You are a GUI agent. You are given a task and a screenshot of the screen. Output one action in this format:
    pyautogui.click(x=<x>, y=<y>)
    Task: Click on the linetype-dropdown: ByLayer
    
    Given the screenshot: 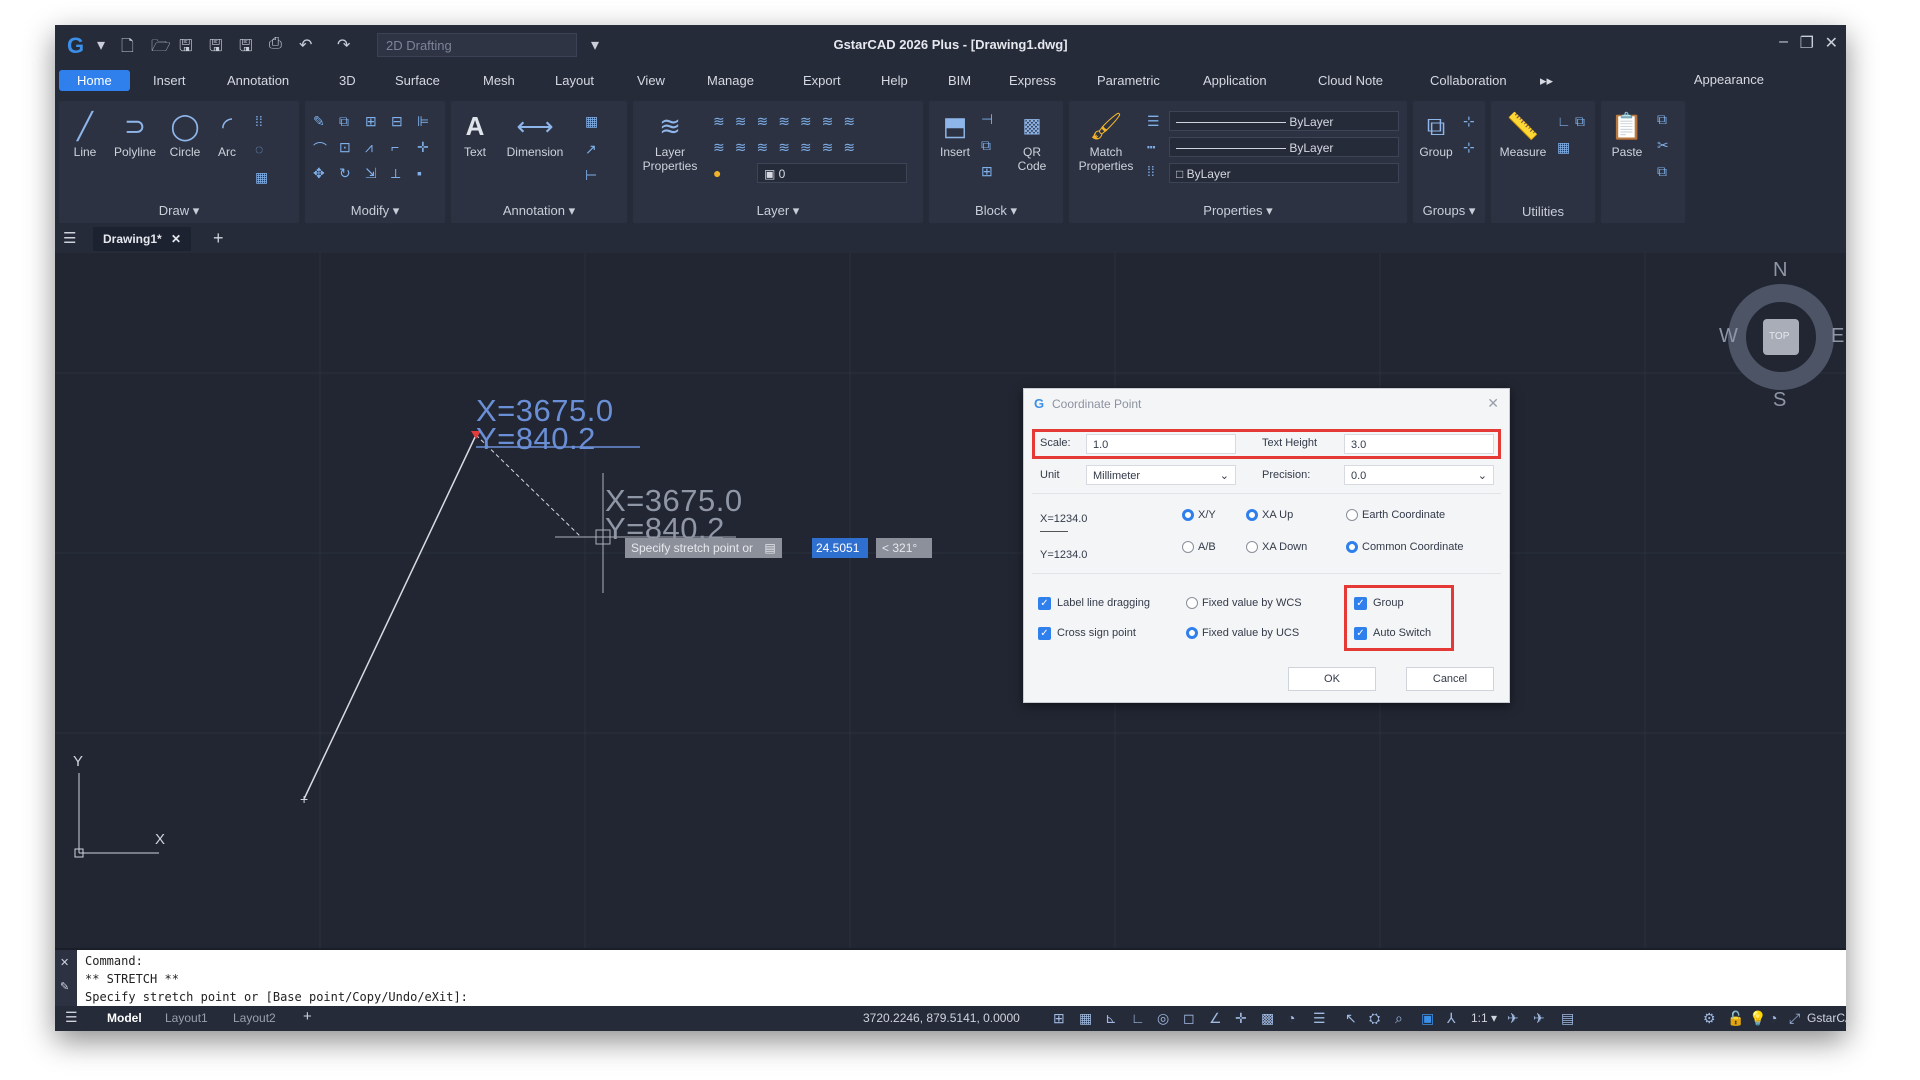 What is the action you would take?
    pyautogui.click(x=1284, y=147)
    